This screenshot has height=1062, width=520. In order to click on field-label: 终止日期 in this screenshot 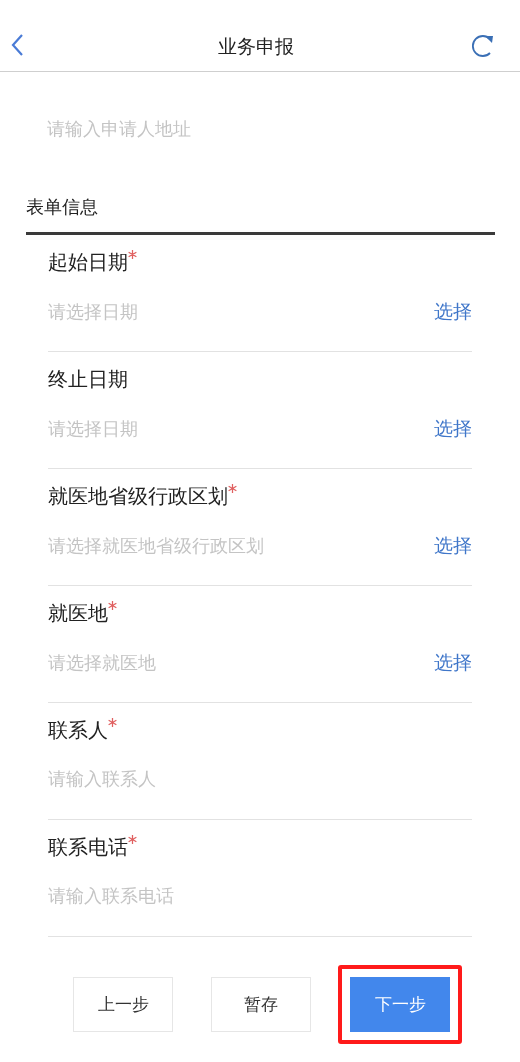, I will do `click(88, 379)`.